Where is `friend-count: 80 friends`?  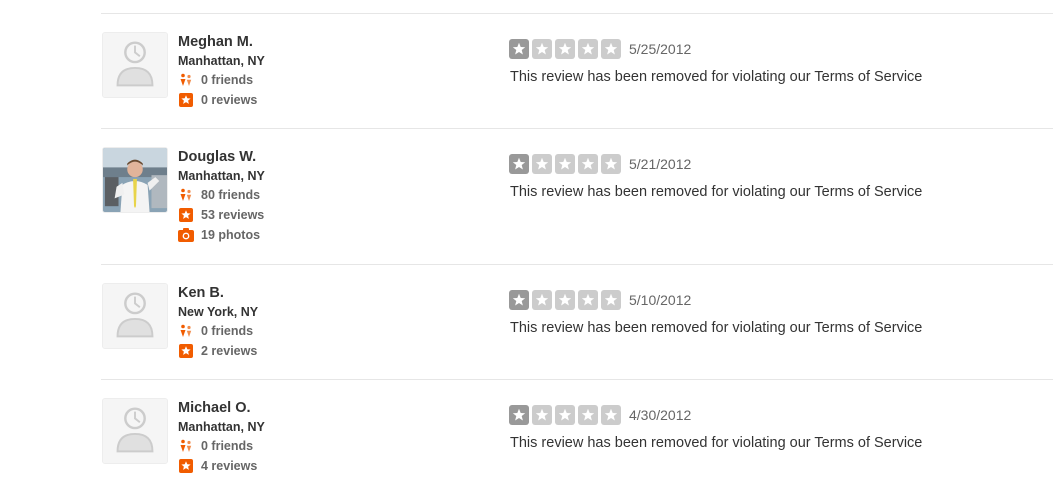 friend-count: 80 friends is located at coordinates (221, 195).